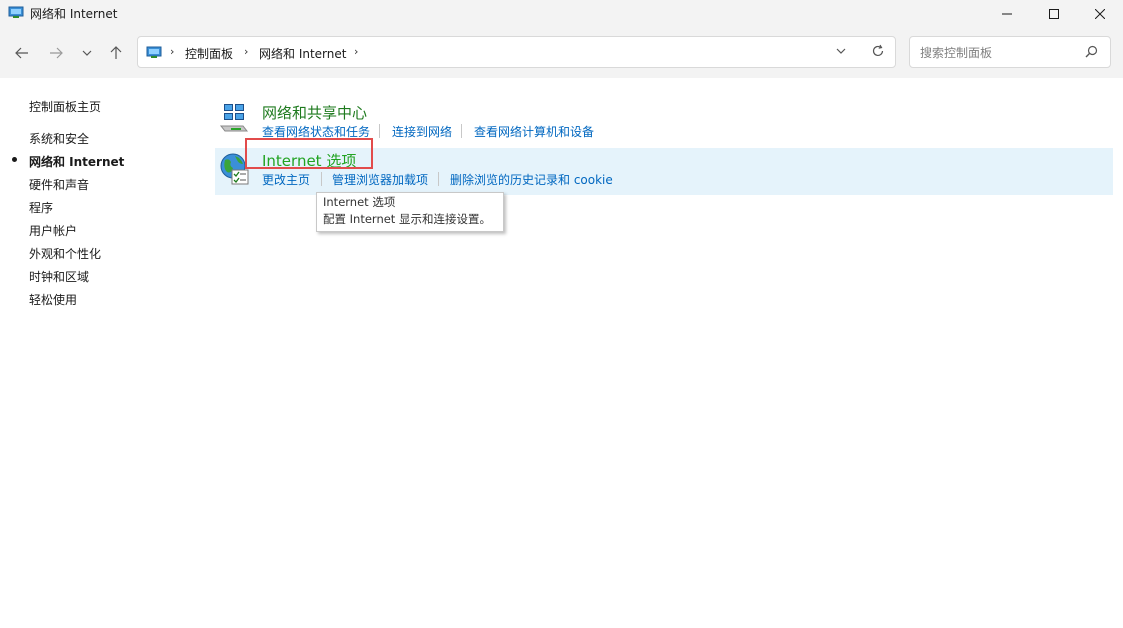  What do you see at coordinates (407, 219) in the screenshot?
I see `tooltip-description: 配置 Internet 显示和连接设置。` at bounding box center [407, 219].